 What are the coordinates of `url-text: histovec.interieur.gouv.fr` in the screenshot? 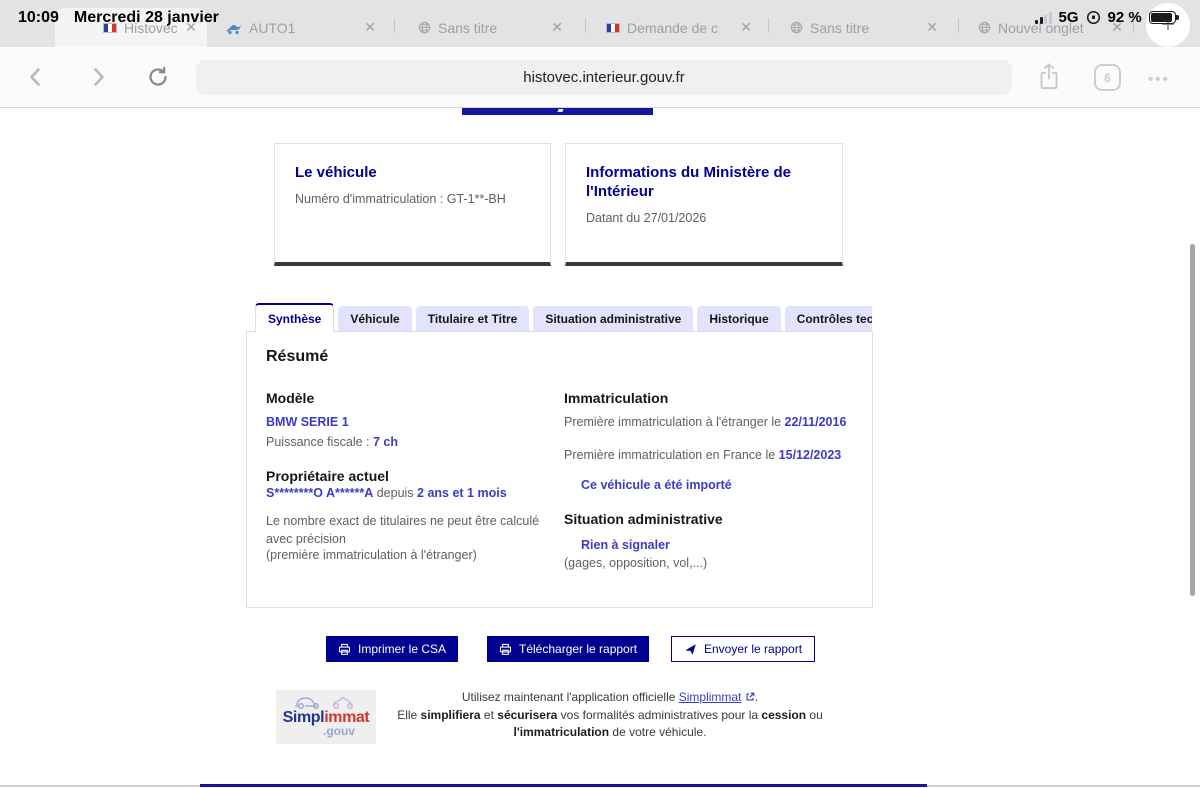 It's located at (604, 77).